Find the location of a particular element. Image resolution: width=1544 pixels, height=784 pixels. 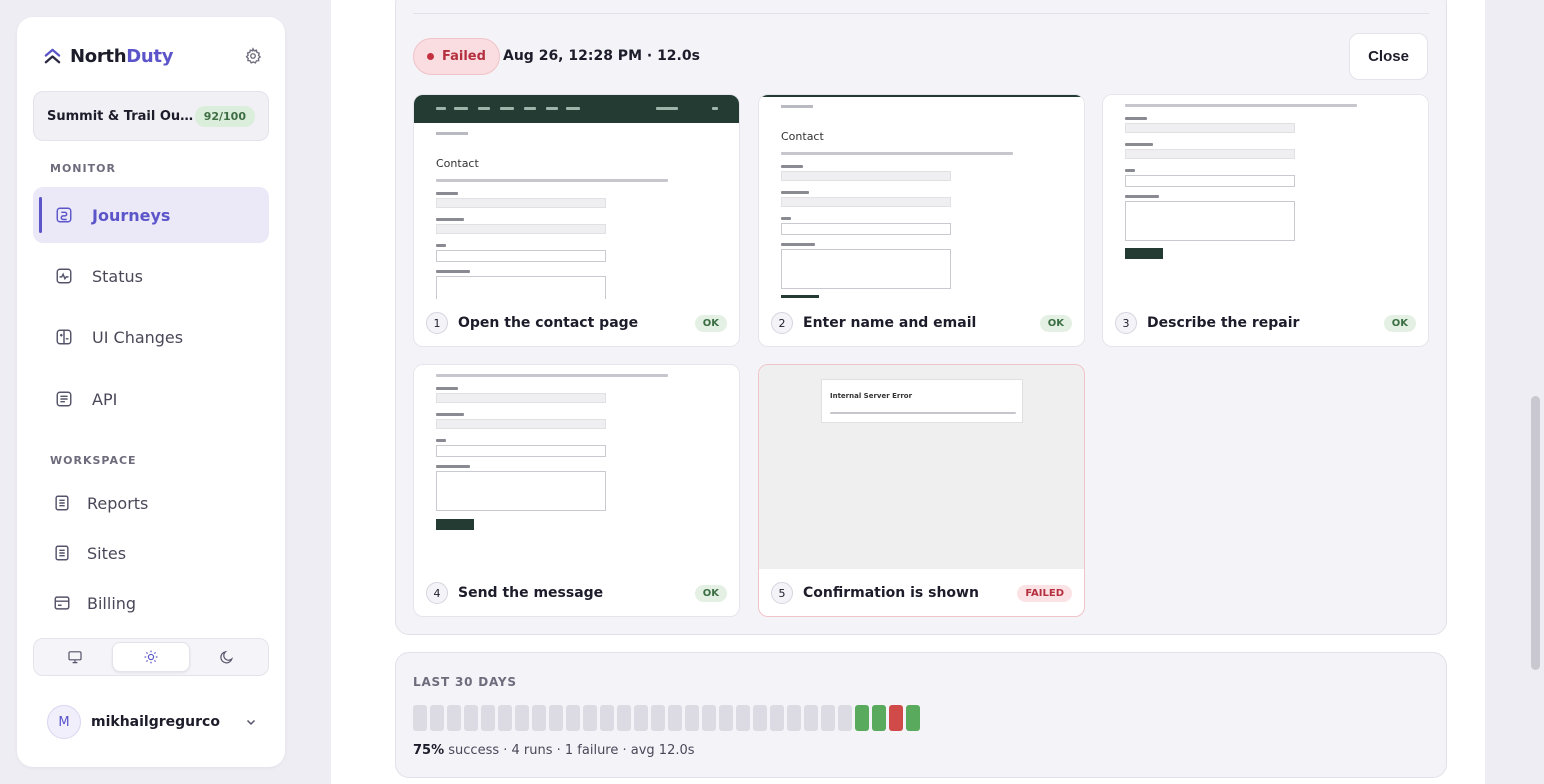

chevron-down-icon is located at coordinates (251, 722).